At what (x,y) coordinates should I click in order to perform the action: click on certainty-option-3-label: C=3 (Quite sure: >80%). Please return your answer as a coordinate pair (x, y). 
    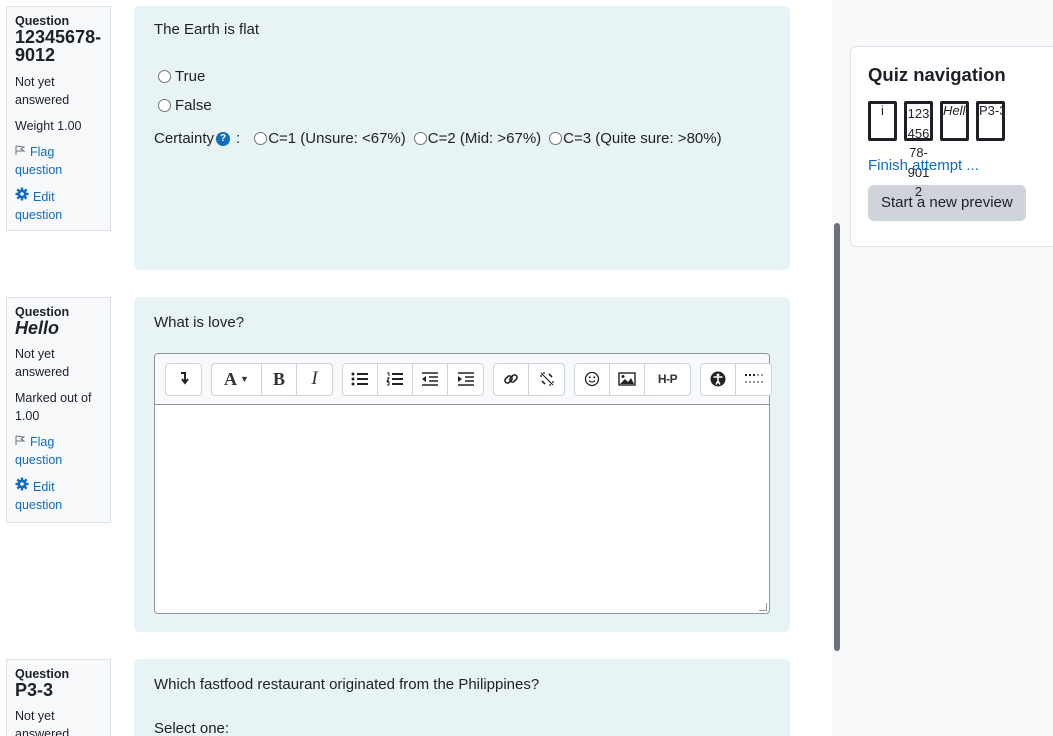
    Looking at the image, I should click on (642, 138).